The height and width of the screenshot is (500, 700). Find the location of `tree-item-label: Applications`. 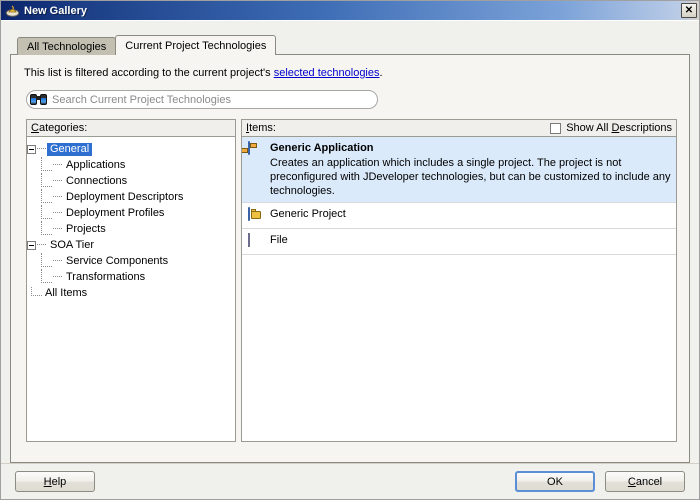

tree-item-label: Applications is located at coordinates (96, 164).